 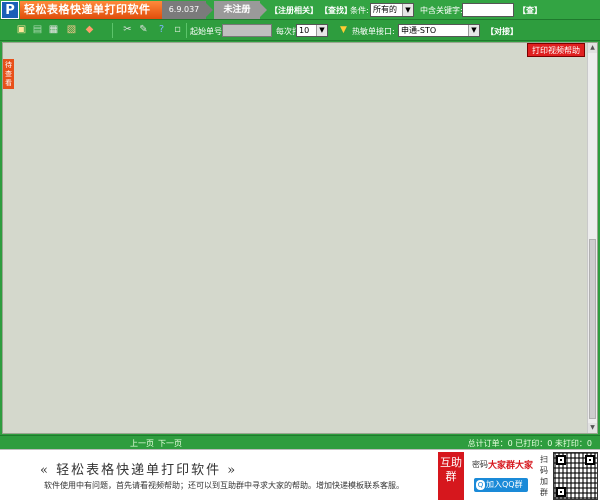 What do you see at coordinates (21, 30) in the screenshot?
I see `open-folder-icon: ▣` at bounding box center [21, 30].